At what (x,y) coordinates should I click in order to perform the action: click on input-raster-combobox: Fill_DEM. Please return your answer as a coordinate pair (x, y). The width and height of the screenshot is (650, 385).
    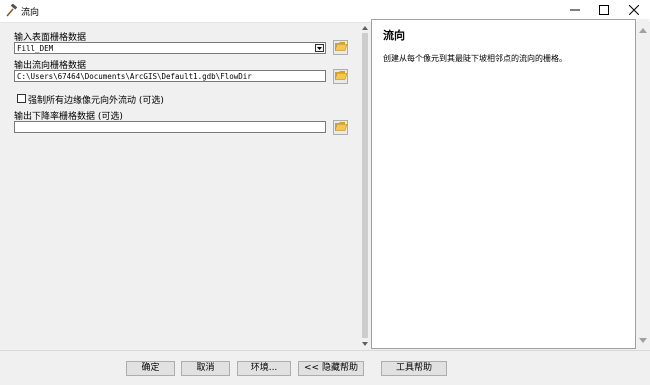
    Looking at the image, I should click on (170, 48).